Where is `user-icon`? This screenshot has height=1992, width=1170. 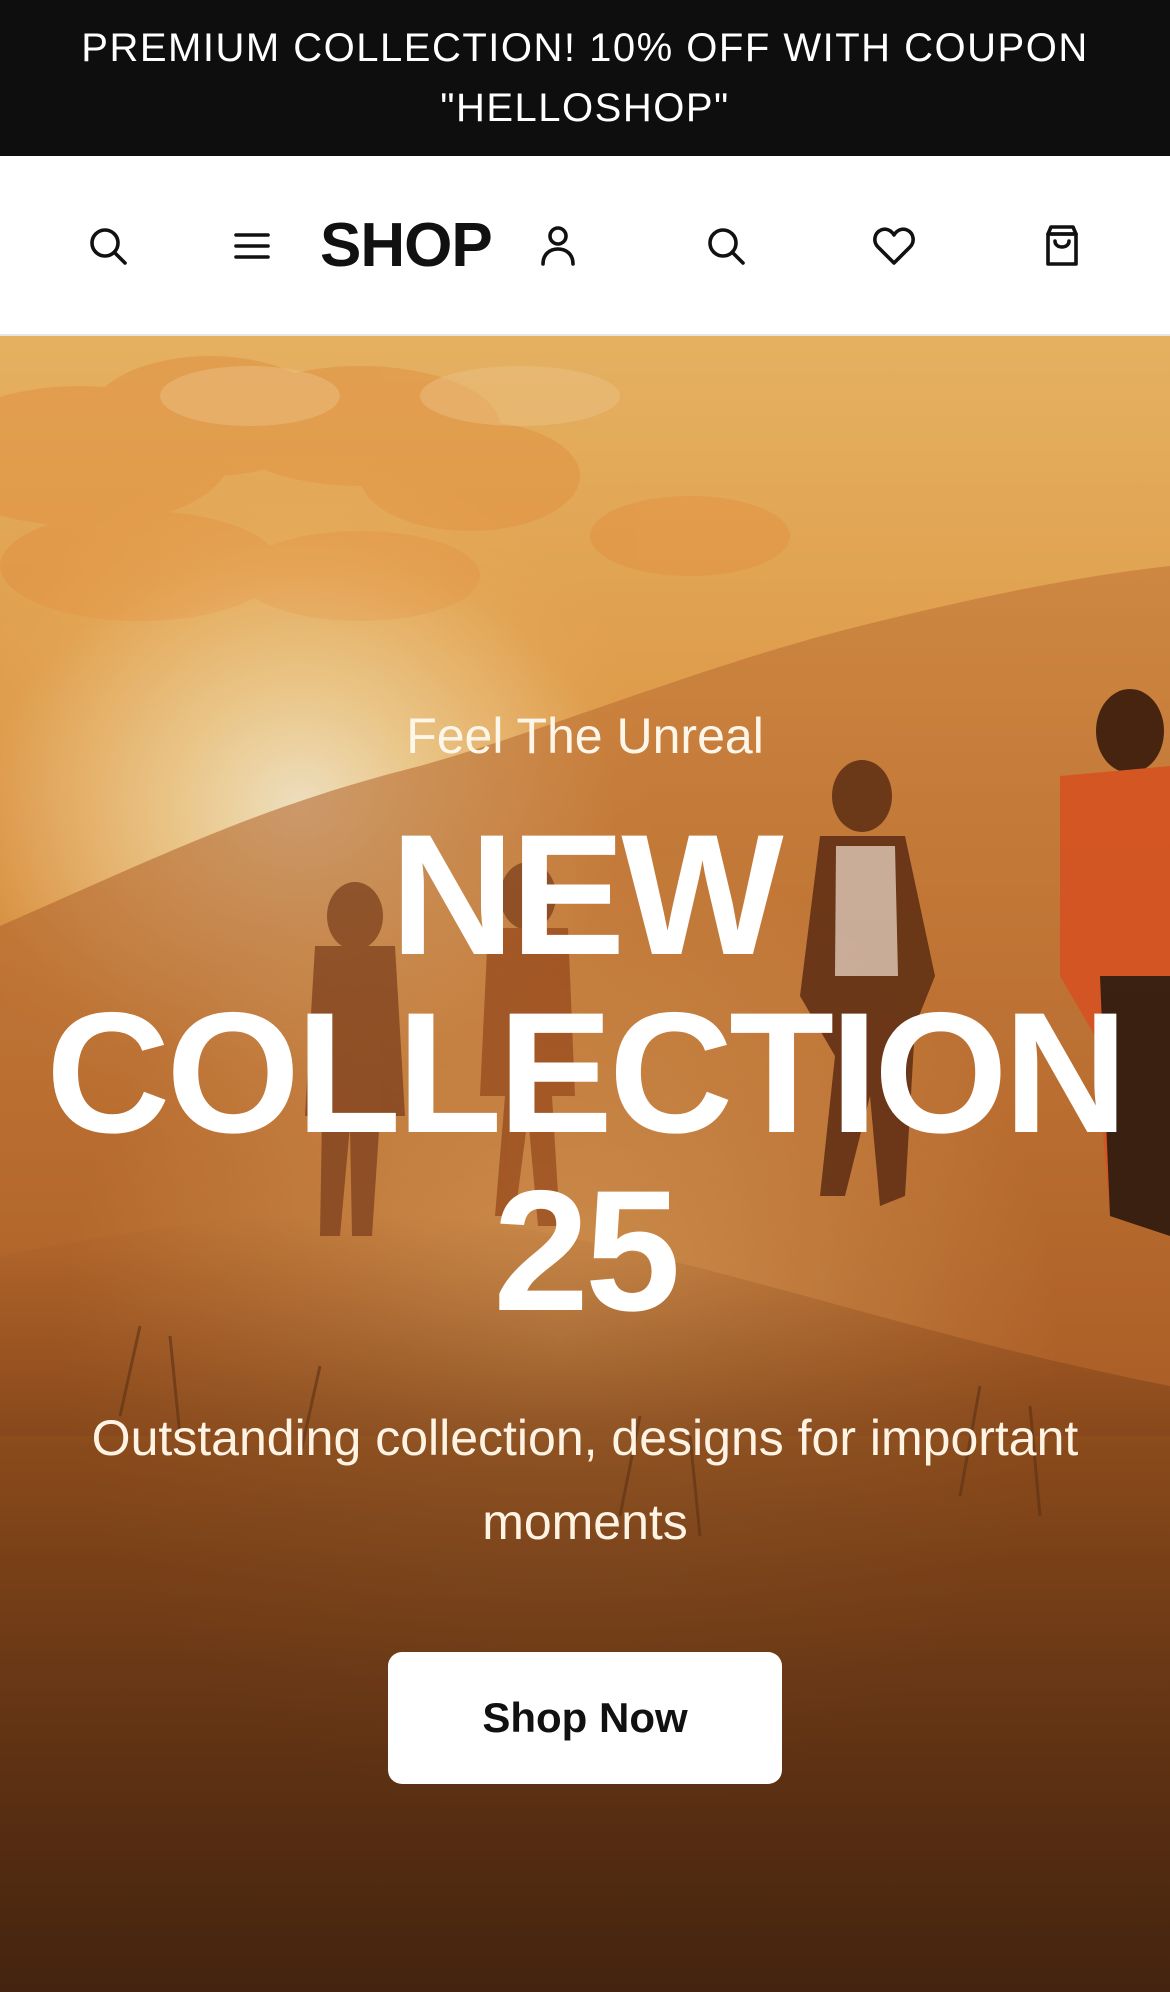
user-icon is located at coordinates (558, 246).